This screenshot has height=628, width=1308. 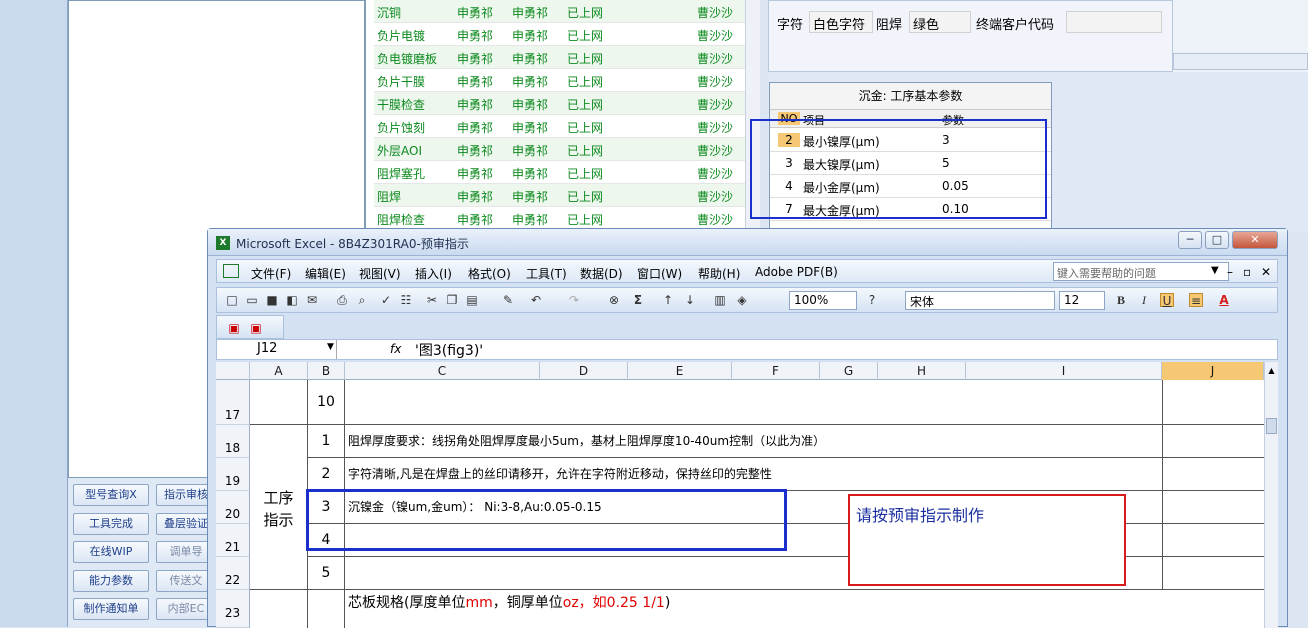 I want to click on merged-cell-process-instruction: 工序 指示, so click(x=279, y=507).